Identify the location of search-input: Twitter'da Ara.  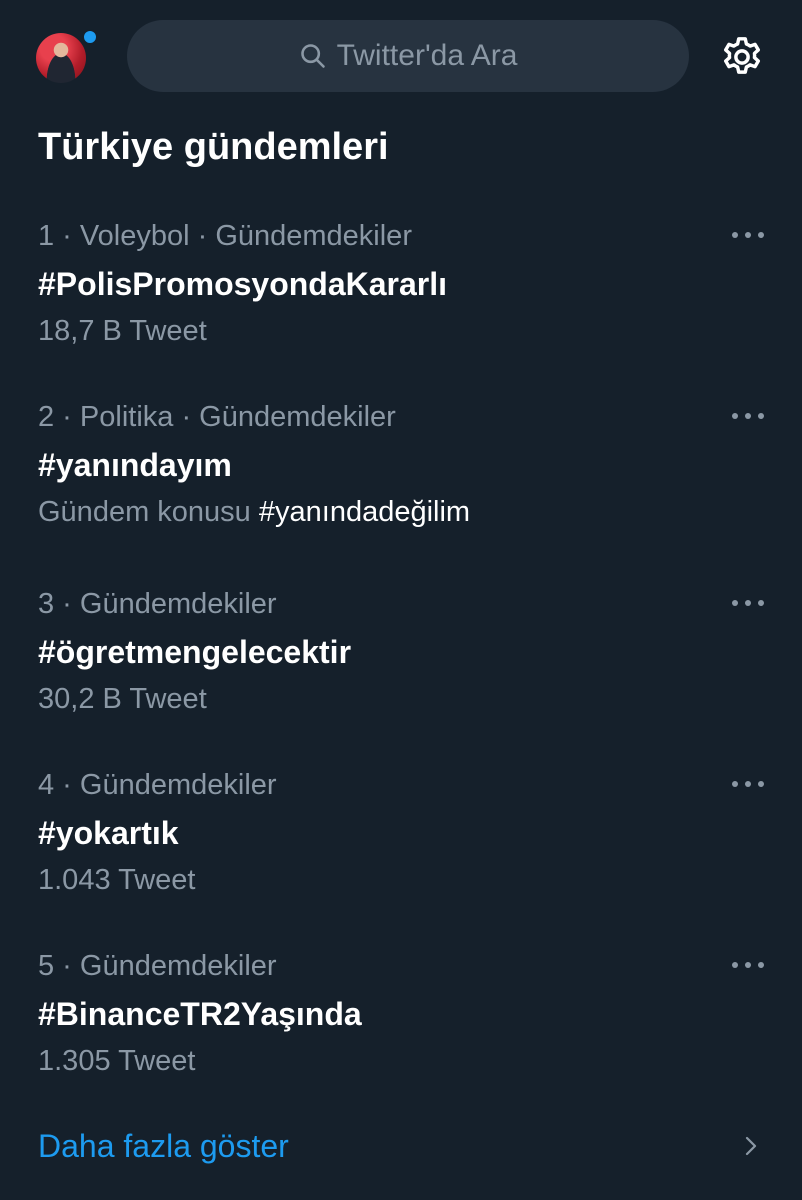
(408, 56).